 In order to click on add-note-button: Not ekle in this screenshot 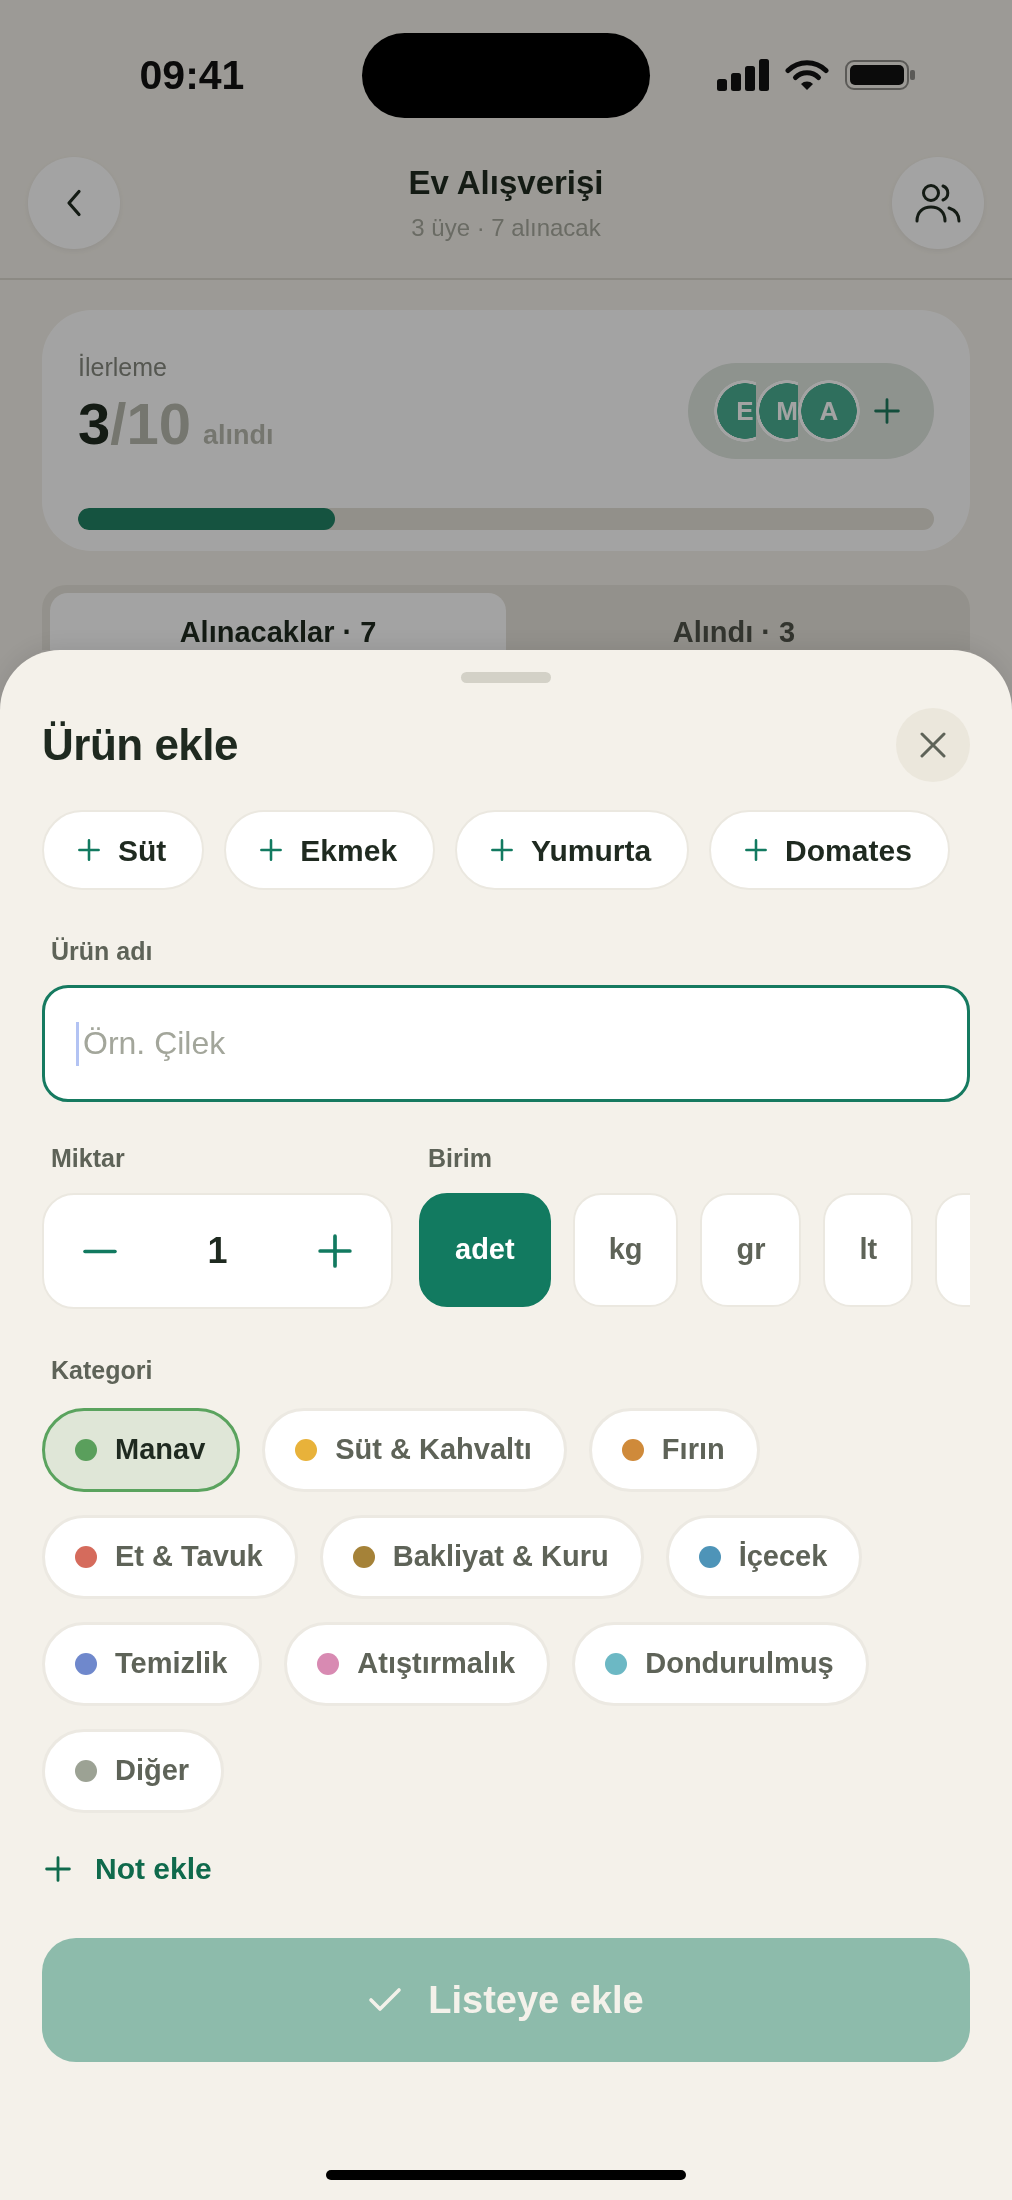, I will do `click(127, 1869)`.